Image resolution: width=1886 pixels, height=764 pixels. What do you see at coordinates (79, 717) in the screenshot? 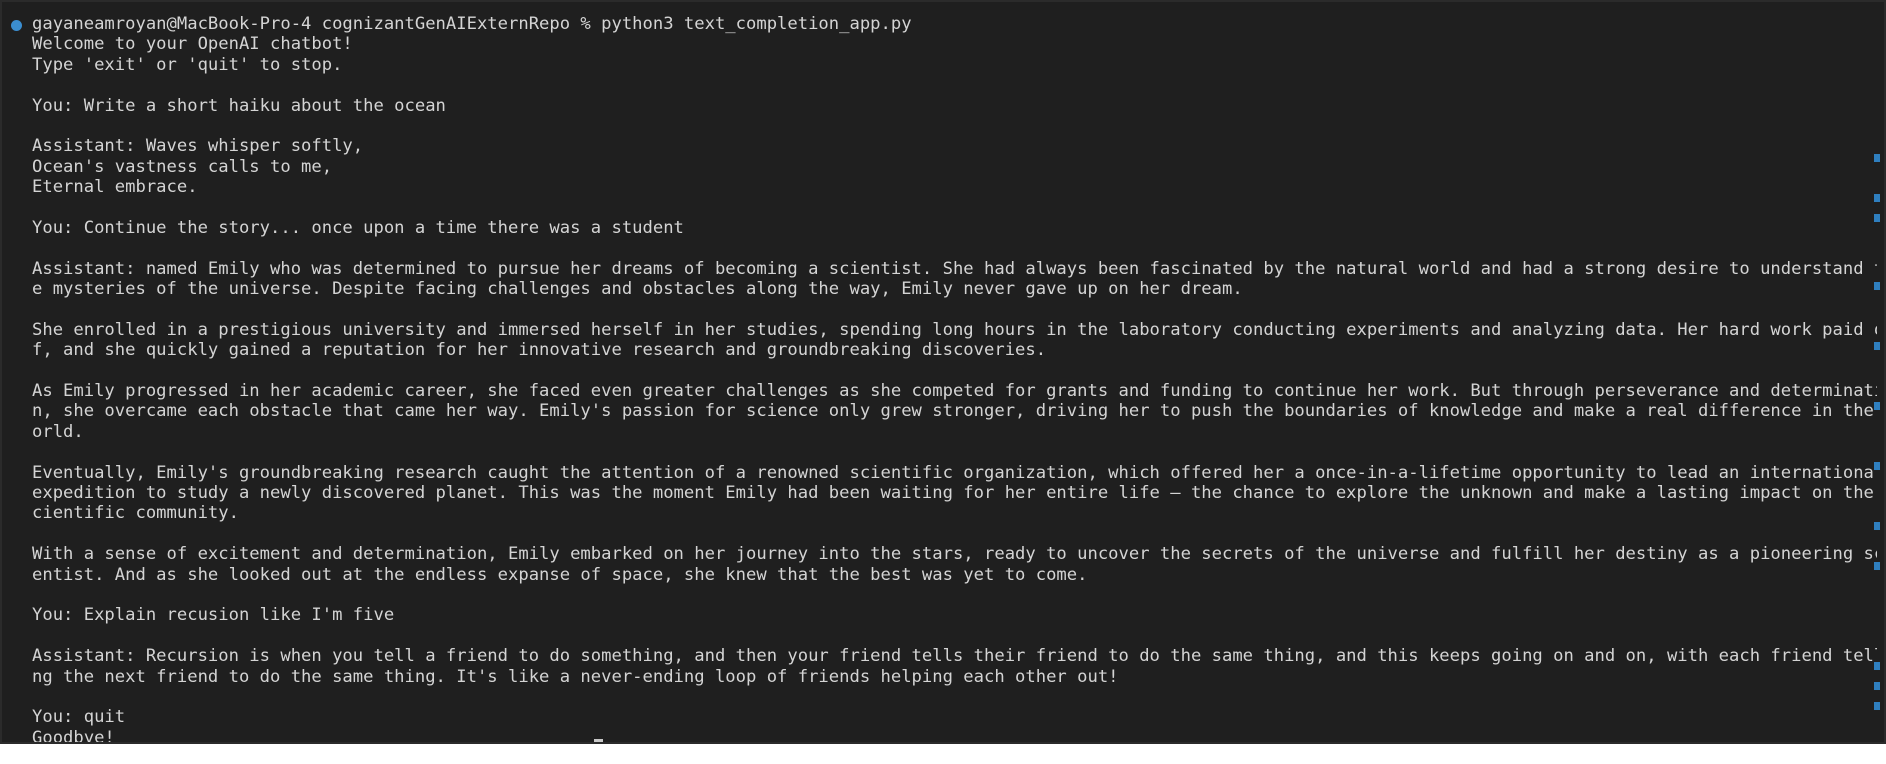
I see `terminal-line: You: quit` at bounding box center [79, 717].